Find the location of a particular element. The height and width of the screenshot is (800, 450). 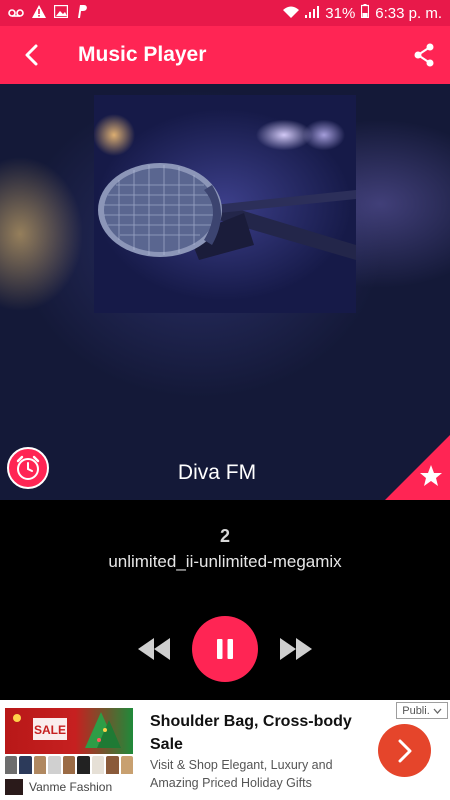

back-button is located at coordinates (31, 55).